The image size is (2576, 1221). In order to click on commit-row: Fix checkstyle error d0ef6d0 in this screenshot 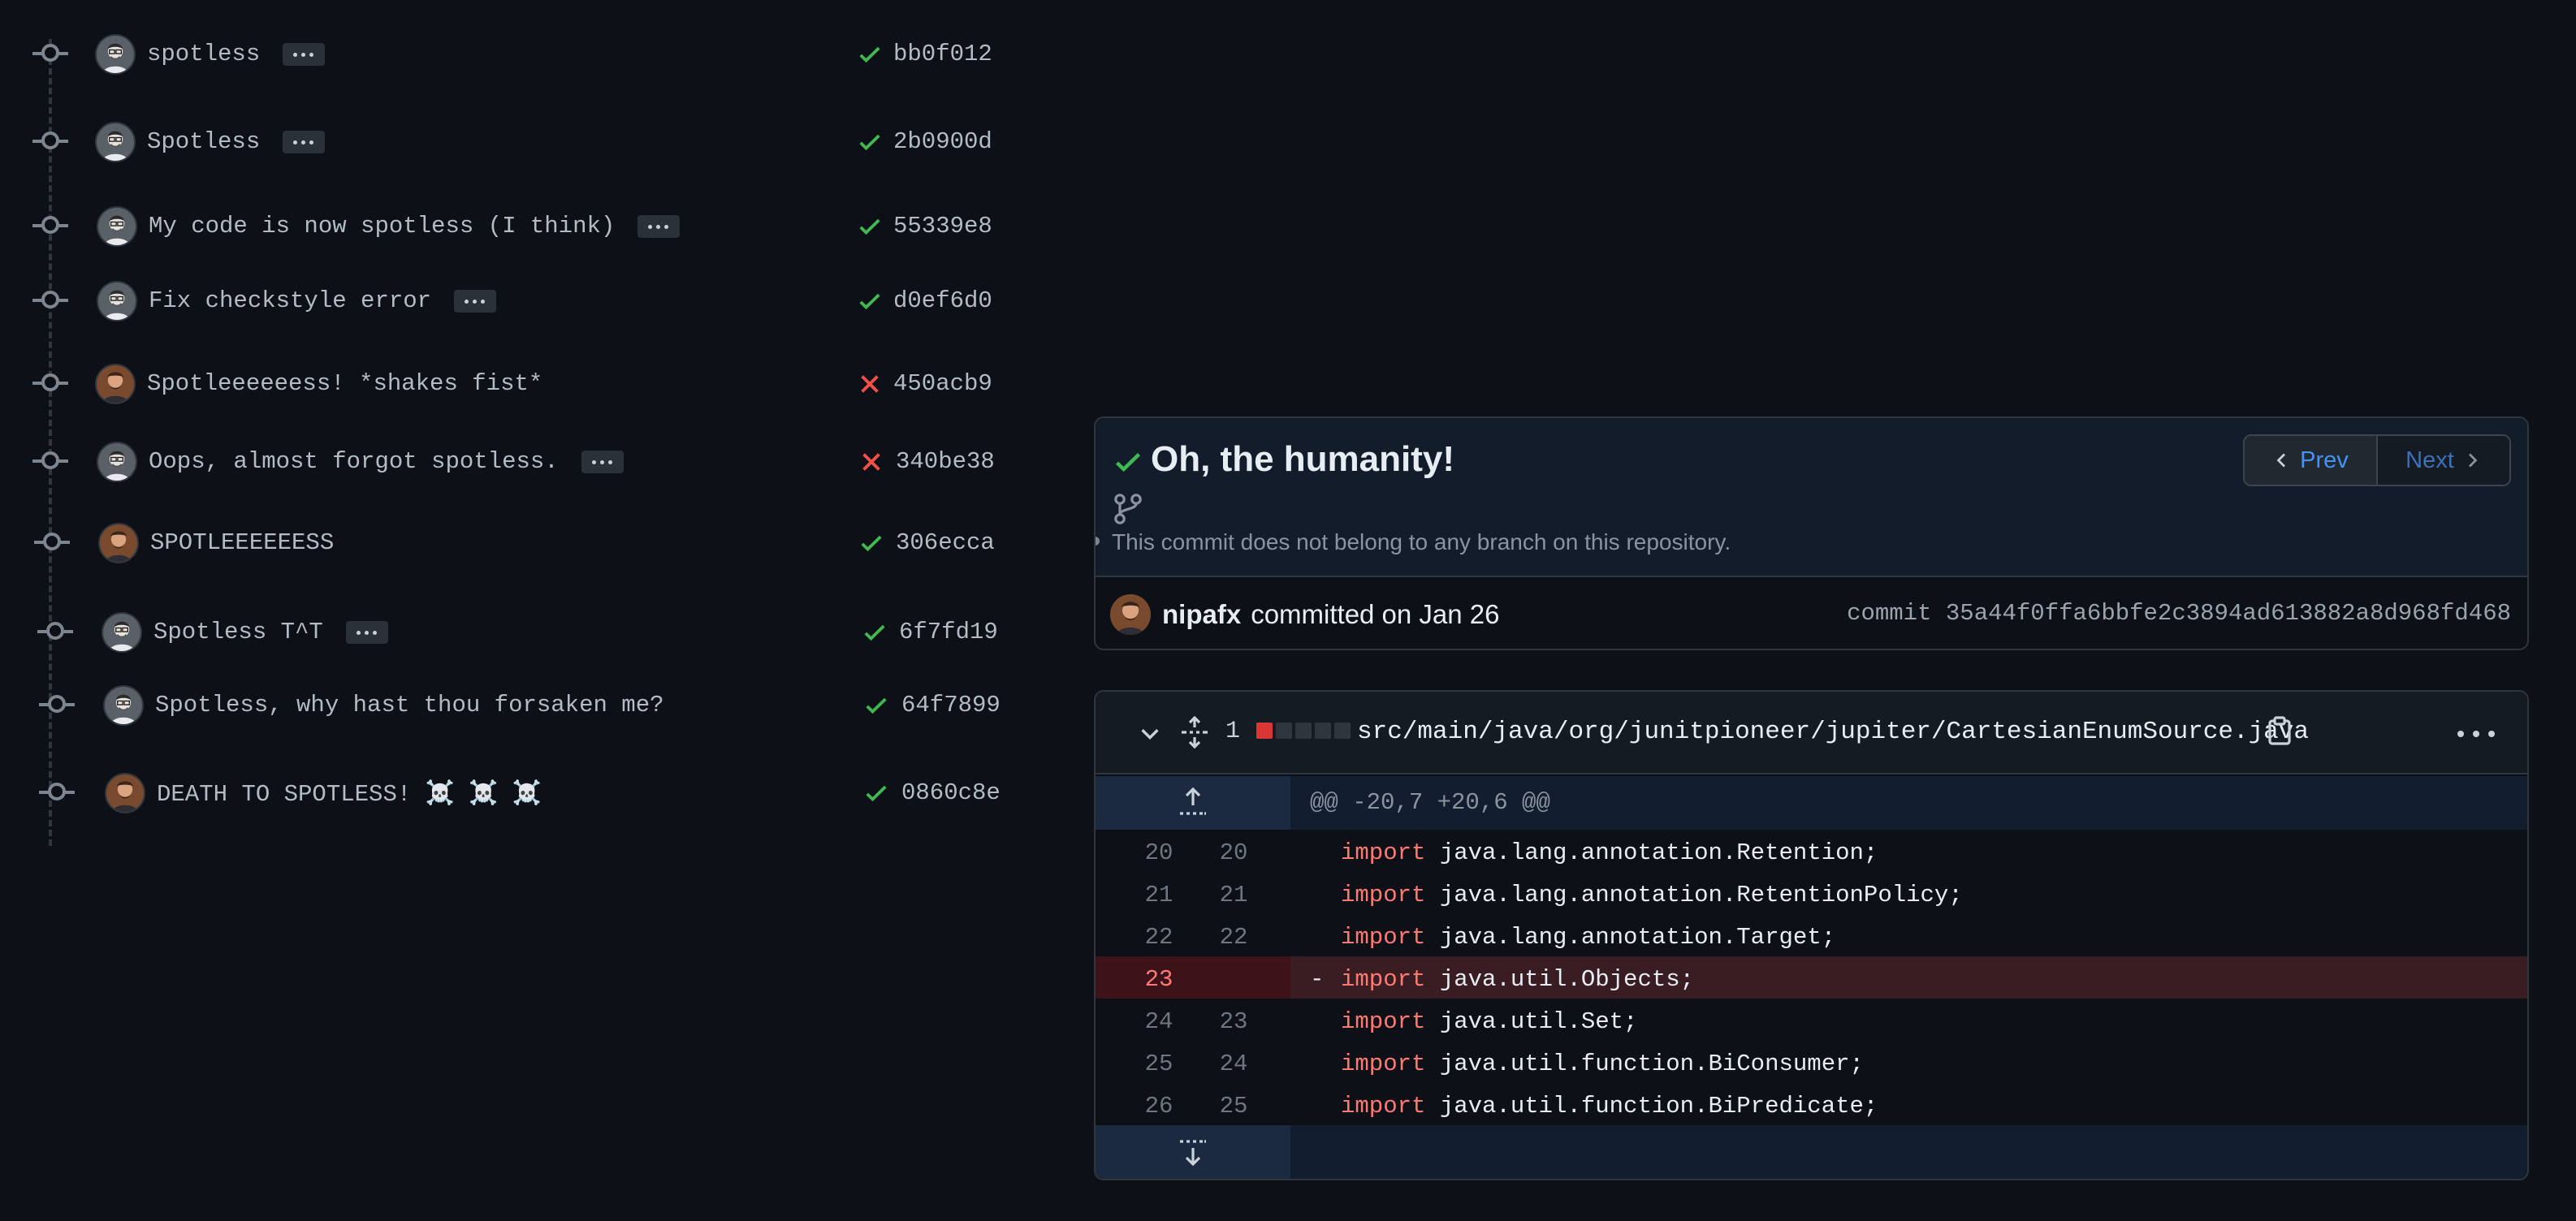, I will do `click(512, 300)`.